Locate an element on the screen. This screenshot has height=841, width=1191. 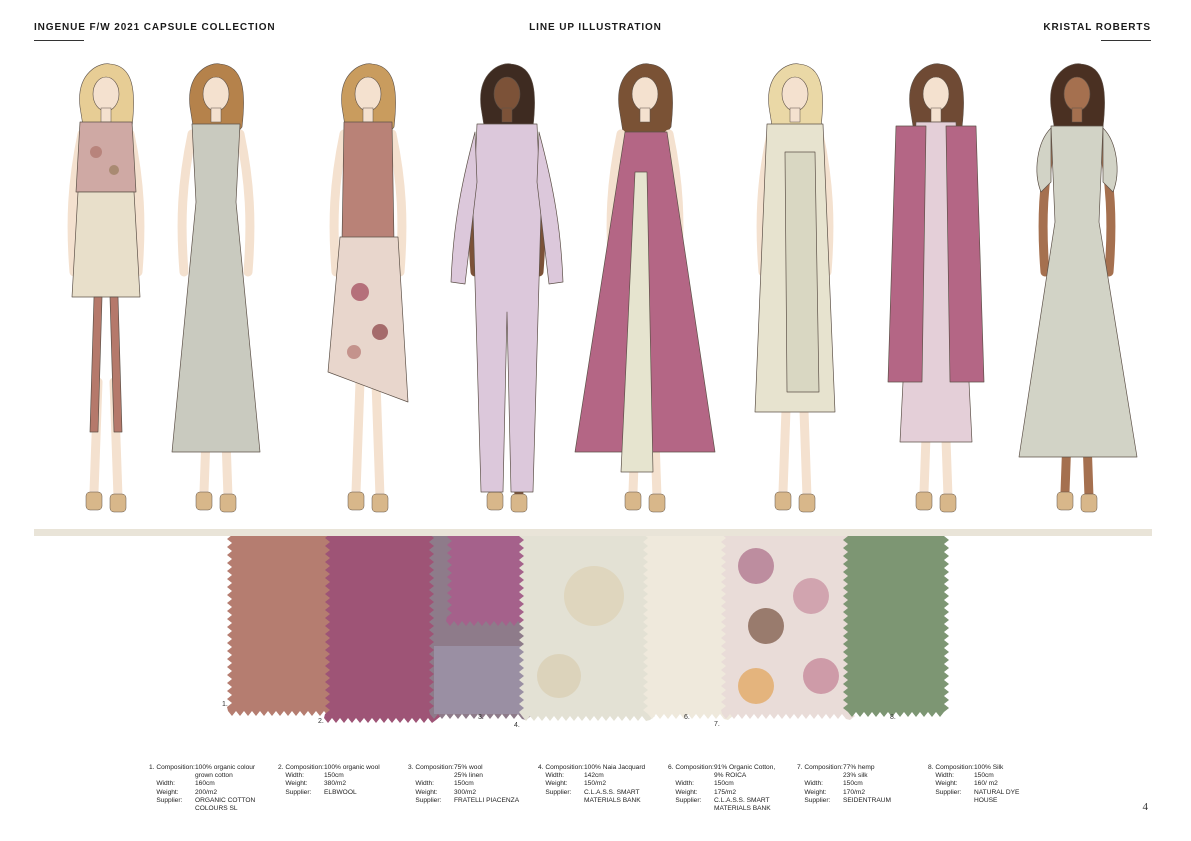
fabric-swatch-label: 2. is located at coordinates (321, 721).